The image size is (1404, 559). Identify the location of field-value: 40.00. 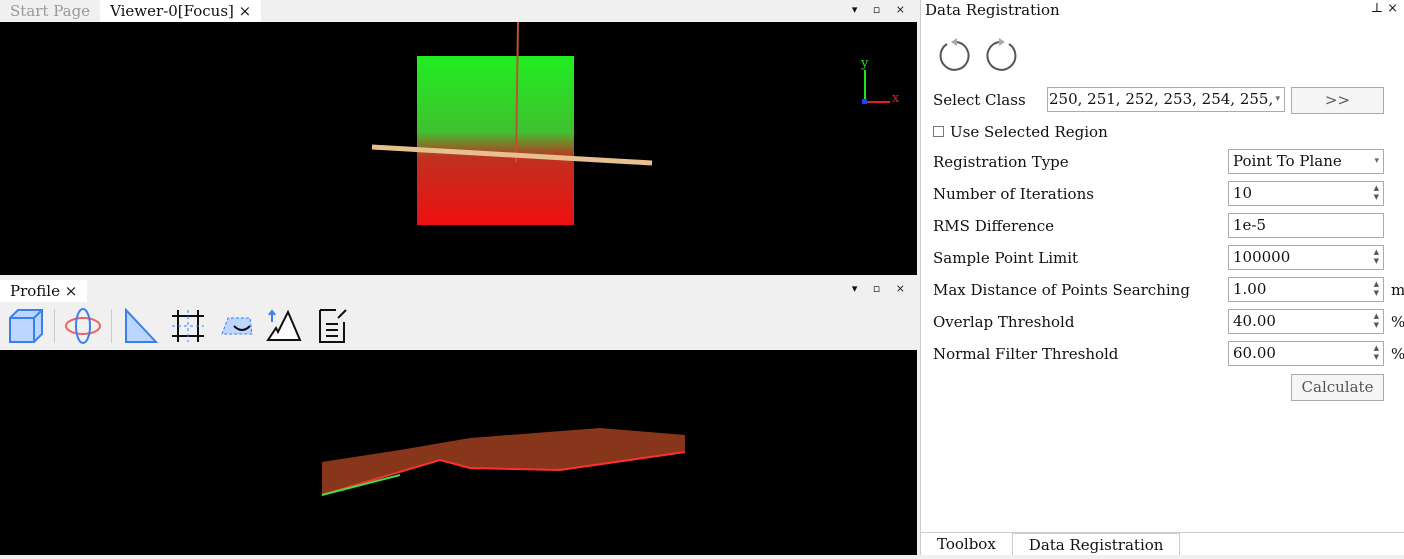
(1254, 321).